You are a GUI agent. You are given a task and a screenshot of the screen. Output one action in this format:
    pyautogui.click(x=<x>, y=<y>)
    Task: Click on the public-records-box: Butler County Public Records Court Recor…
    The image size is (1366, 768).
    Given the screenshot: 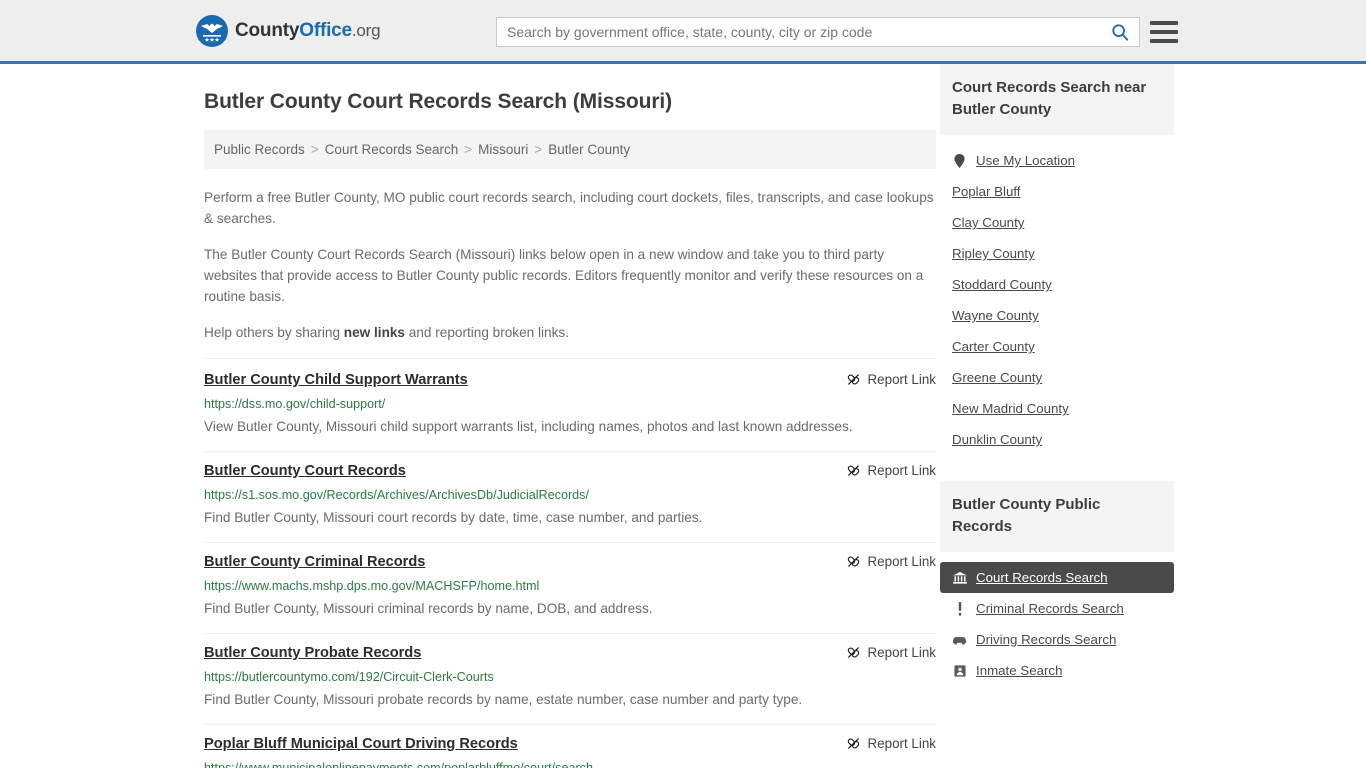 What is the action you would take?
    pyautogui.click(x=1057, y=585)
    